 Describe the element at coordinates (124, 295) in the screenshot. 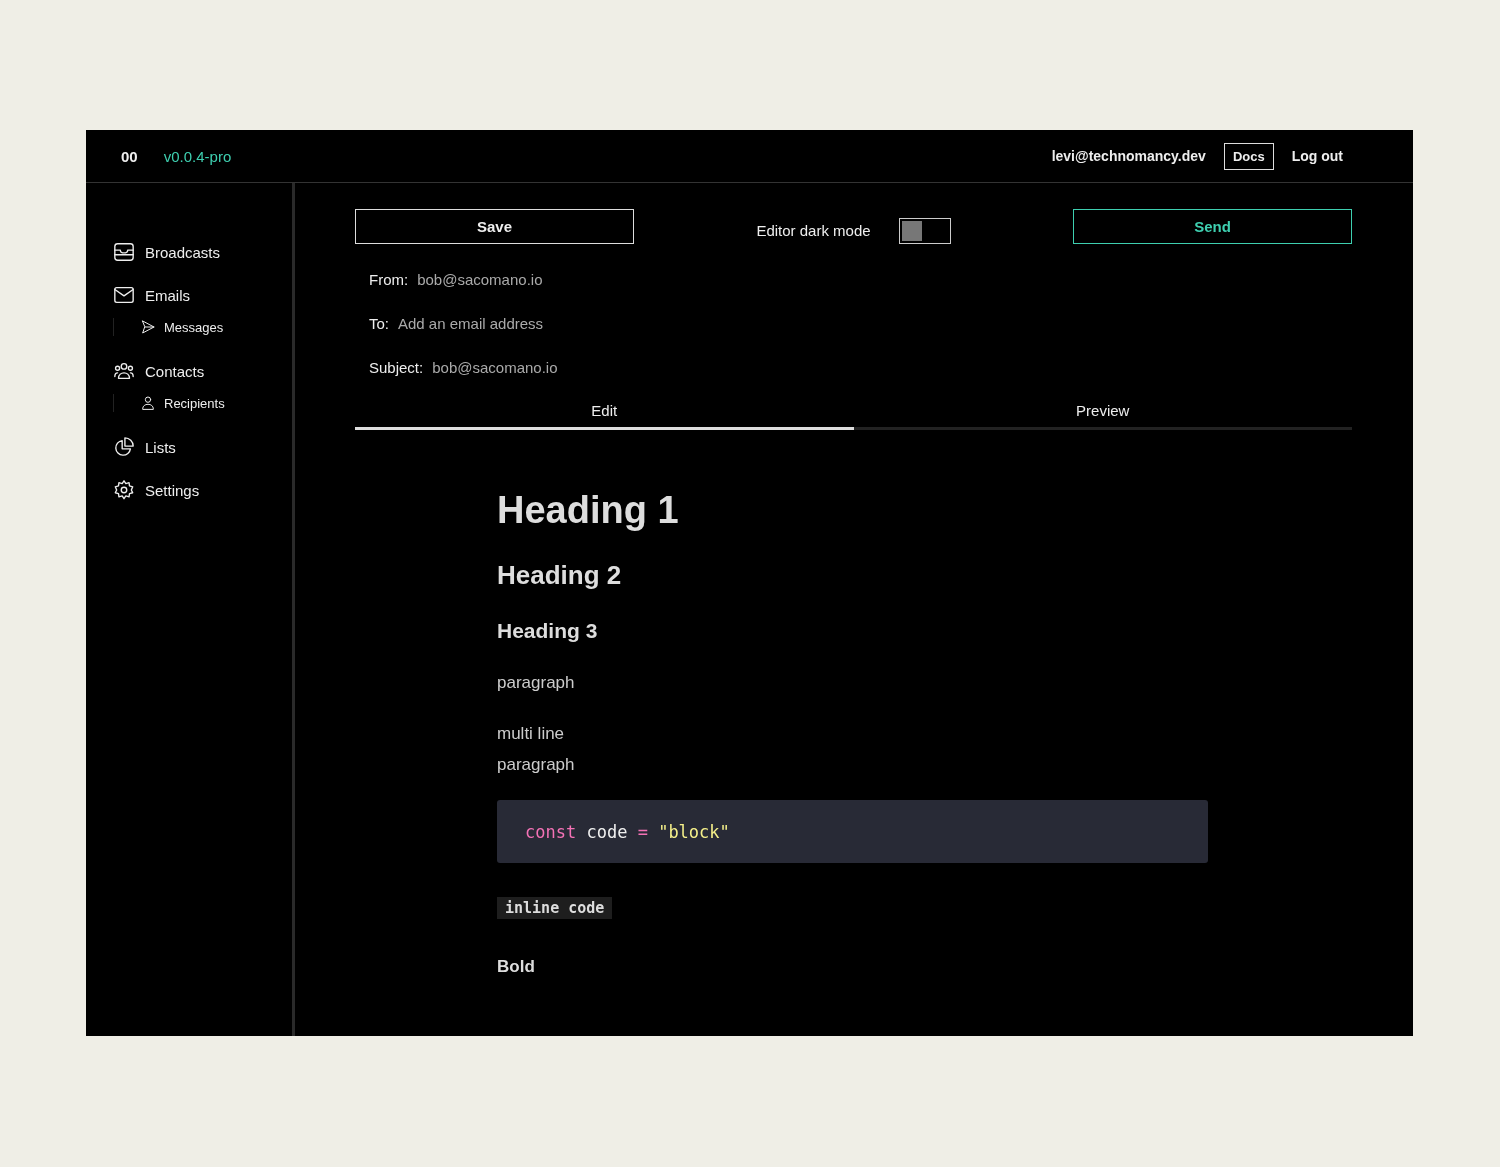

I see `envelope-icon` at that location.